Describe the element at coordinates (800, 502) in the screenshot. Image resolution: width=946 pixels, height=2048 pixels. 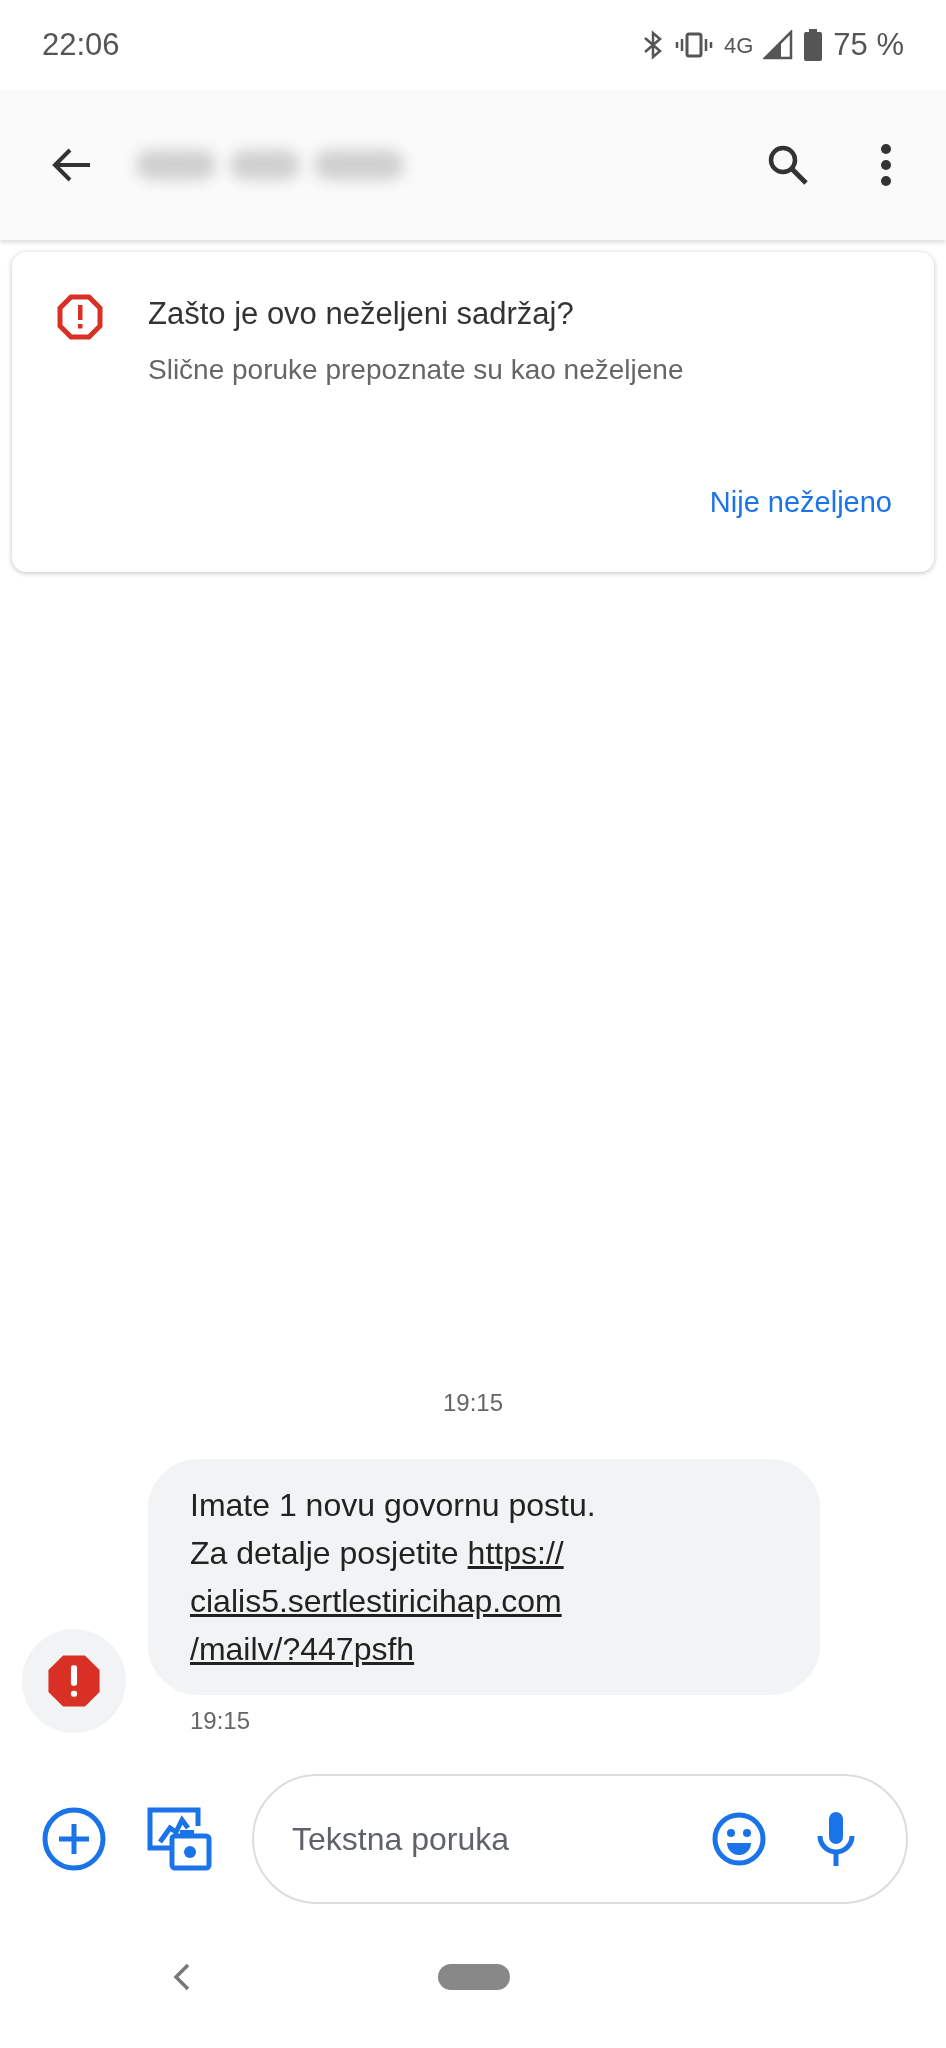
I see `not-spam-button: Nije neželjeno` at that location.